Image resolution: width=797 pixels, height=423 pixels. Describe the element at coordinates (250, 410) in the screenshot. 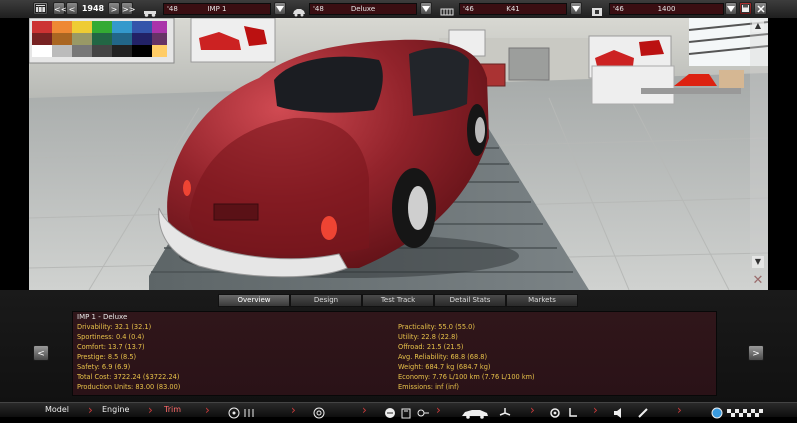

I see `suspension-icon` at that location.